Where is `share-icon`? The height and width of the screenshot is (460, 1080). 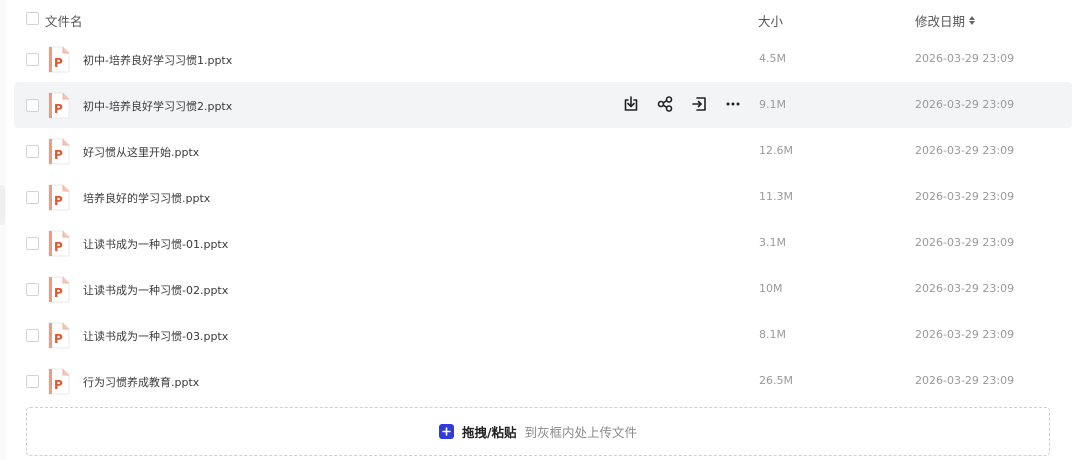
share-icon is located at coordinates (664, 103).